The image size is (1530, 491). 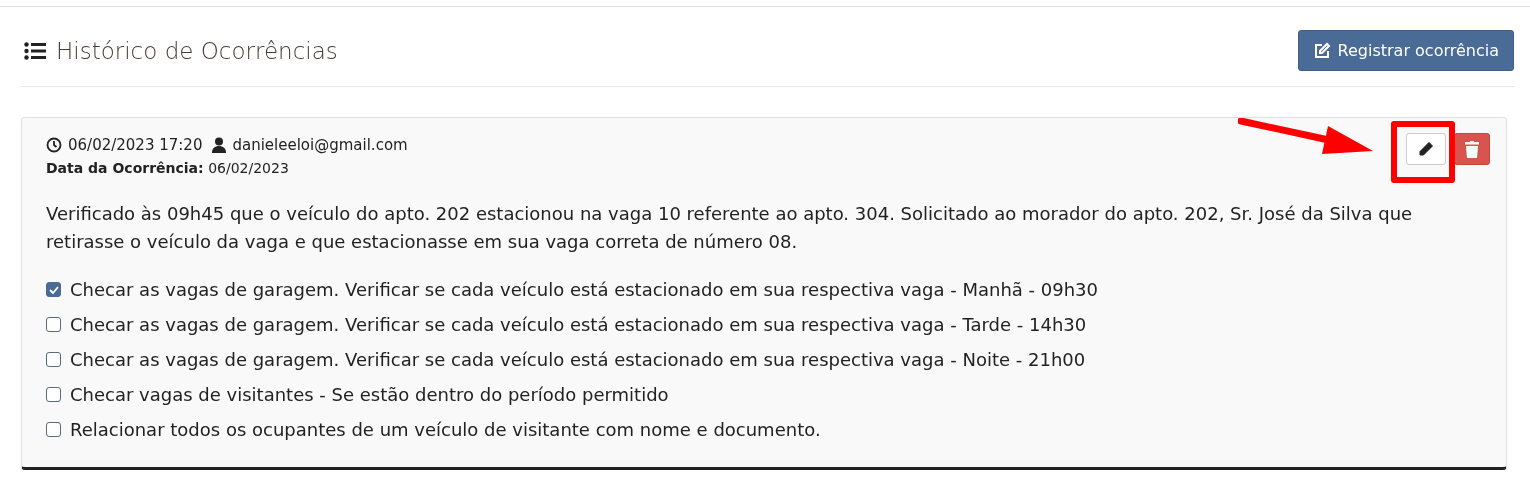 What do you see at coordinates (320, 145) in the screenshot?
I see `user-email: danieleeloi@gmail.com` at bounding box center [320, 145].